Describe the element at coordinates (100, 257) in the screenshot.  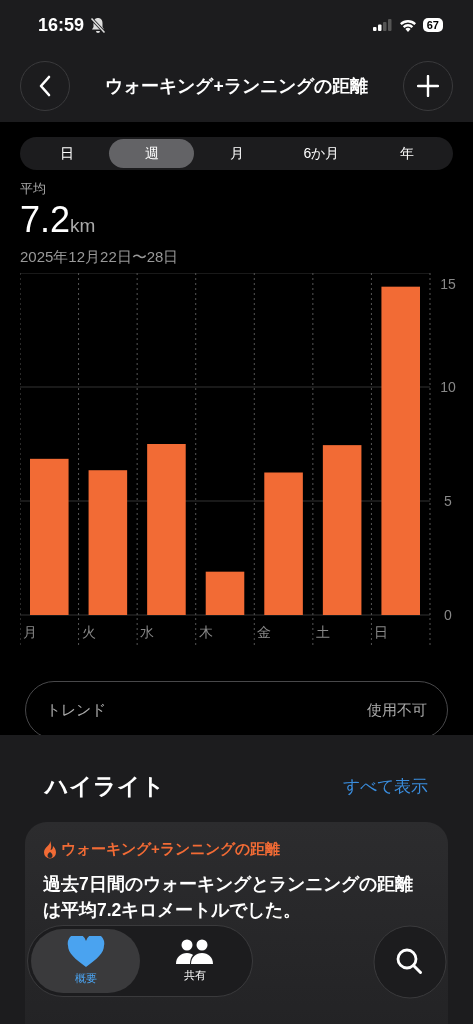
I see `date-range: 2025年12月22日〜28日` at that location.